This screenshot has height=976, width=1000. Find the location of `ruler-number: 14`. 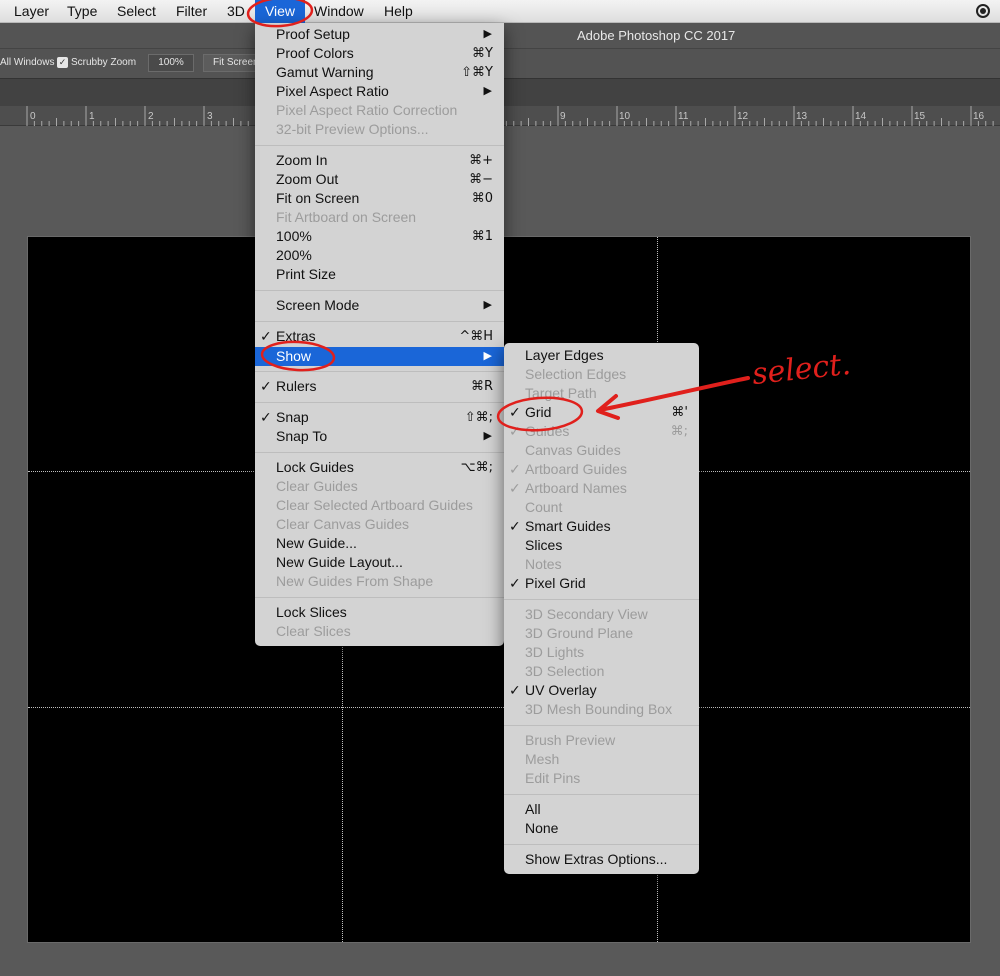

ruler-number: 14 is located at coordinates (861, 116).